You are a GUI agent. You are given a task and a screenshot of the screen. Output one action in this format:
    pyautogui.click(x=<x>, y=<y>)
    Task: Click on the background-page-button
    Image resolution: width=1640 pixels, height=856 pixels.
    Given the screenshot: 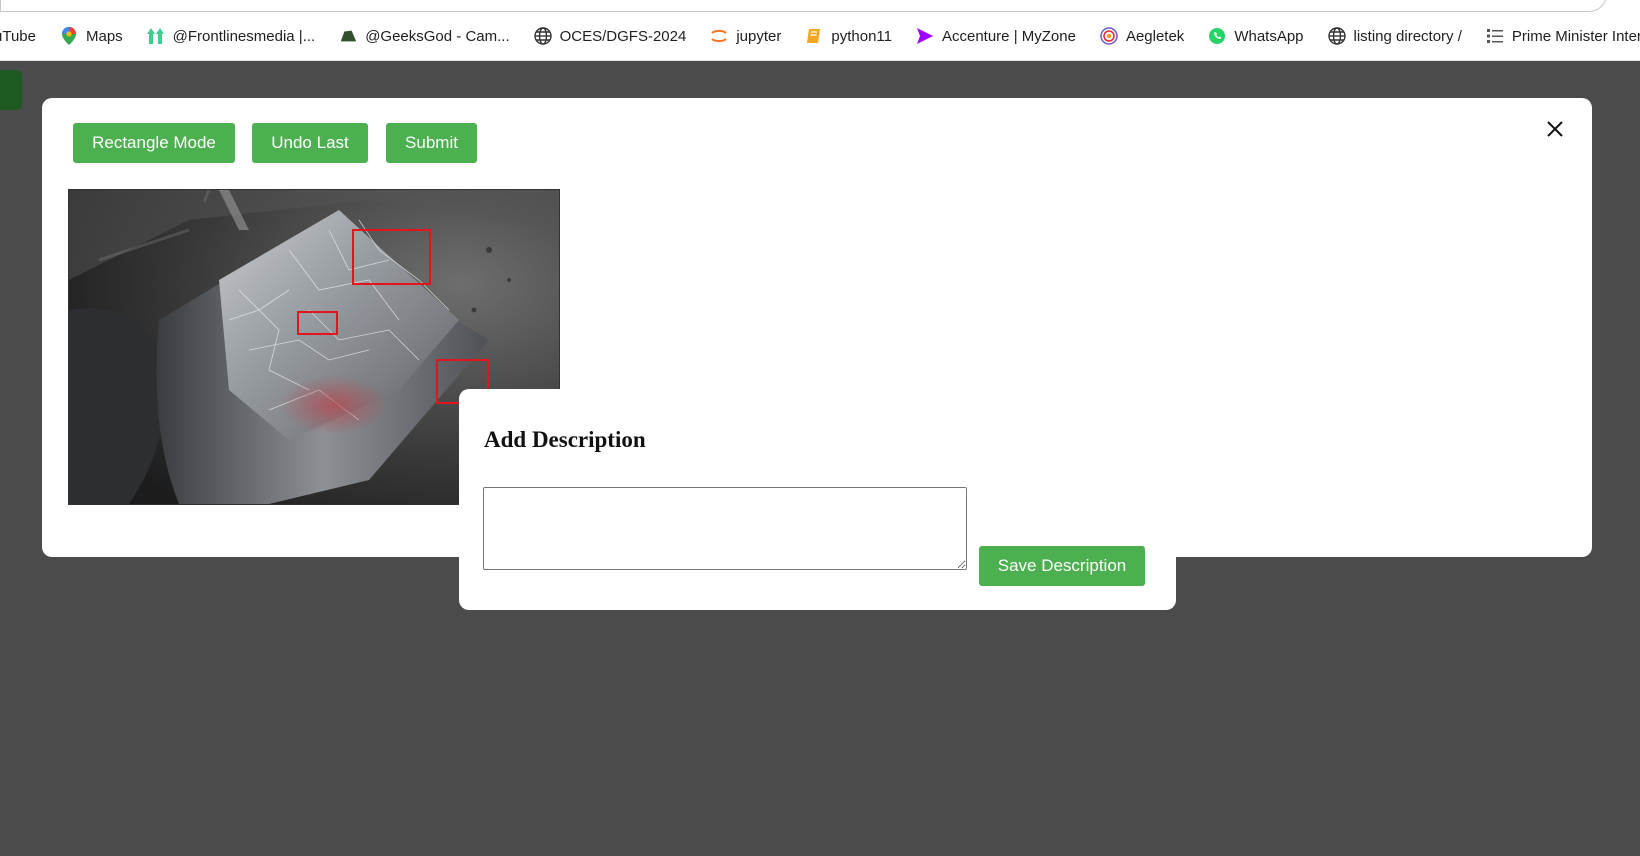 What is the action you would take?
    pyautogui.click(x=11, y=90)
    